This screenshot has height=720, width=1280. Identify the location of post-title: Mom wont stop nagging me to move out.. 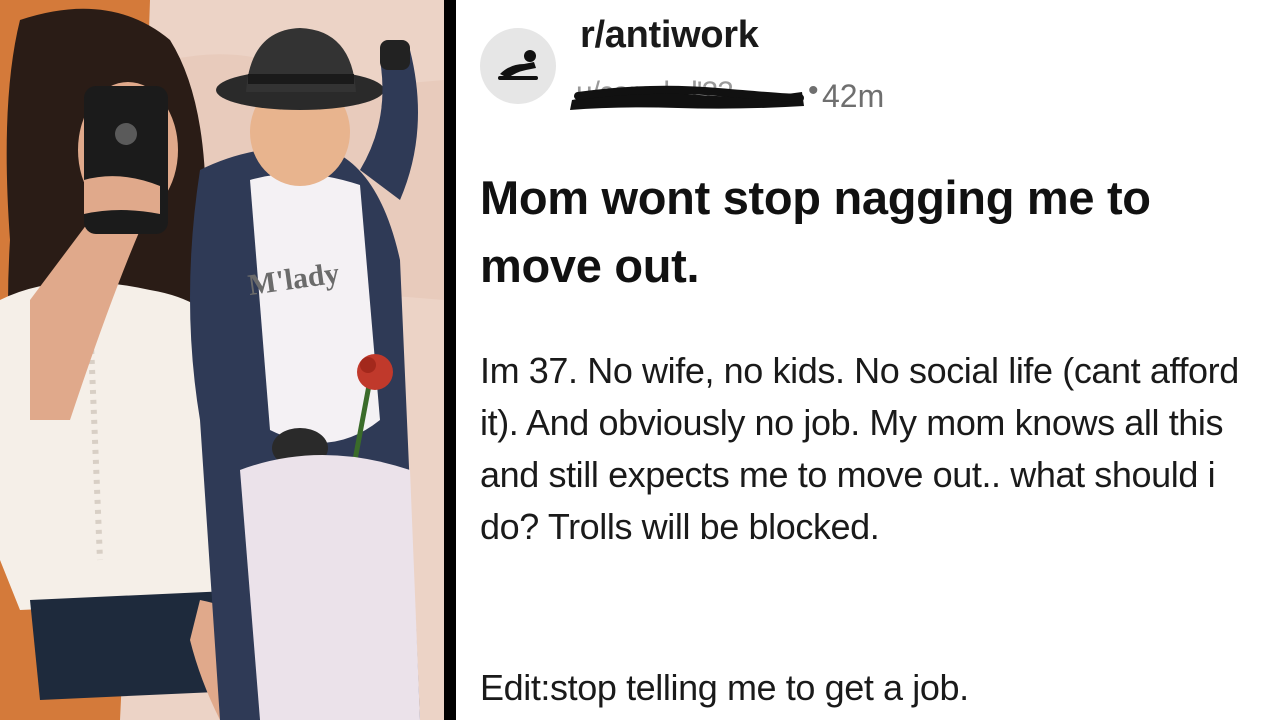
(875, 232).